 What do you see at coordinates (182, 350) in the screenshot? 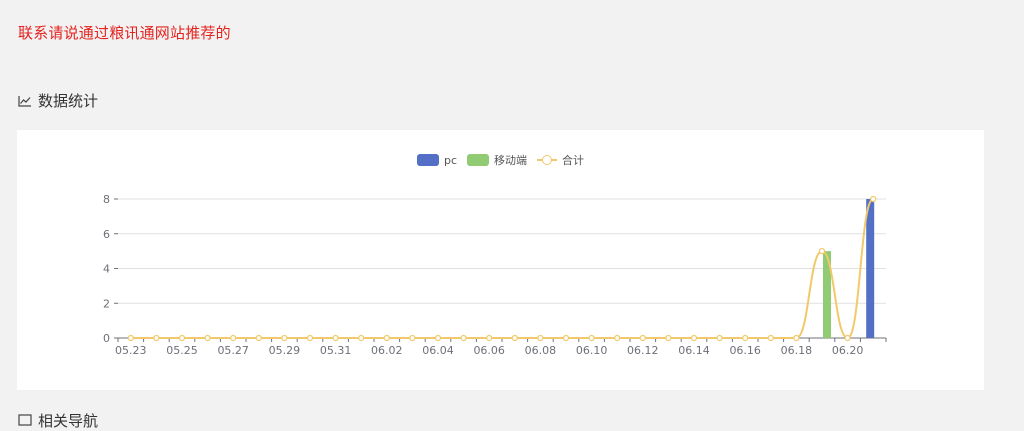
I see `x-tick-label: 05.25` at bounding box center [182, 350].